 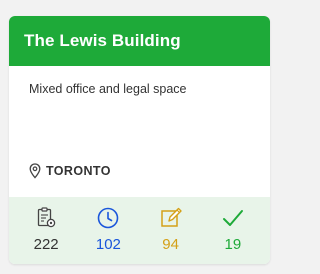 I want to click on stat-completed: 19, so click(x=233, y=225).